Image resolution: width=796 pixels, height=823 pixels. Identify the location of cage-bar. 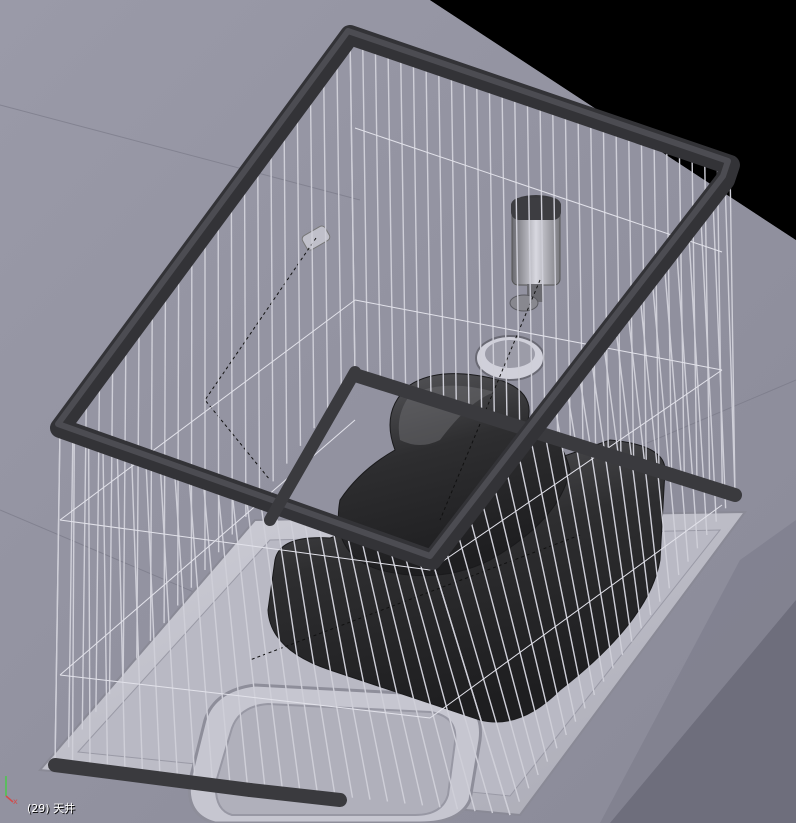
(178, 436).